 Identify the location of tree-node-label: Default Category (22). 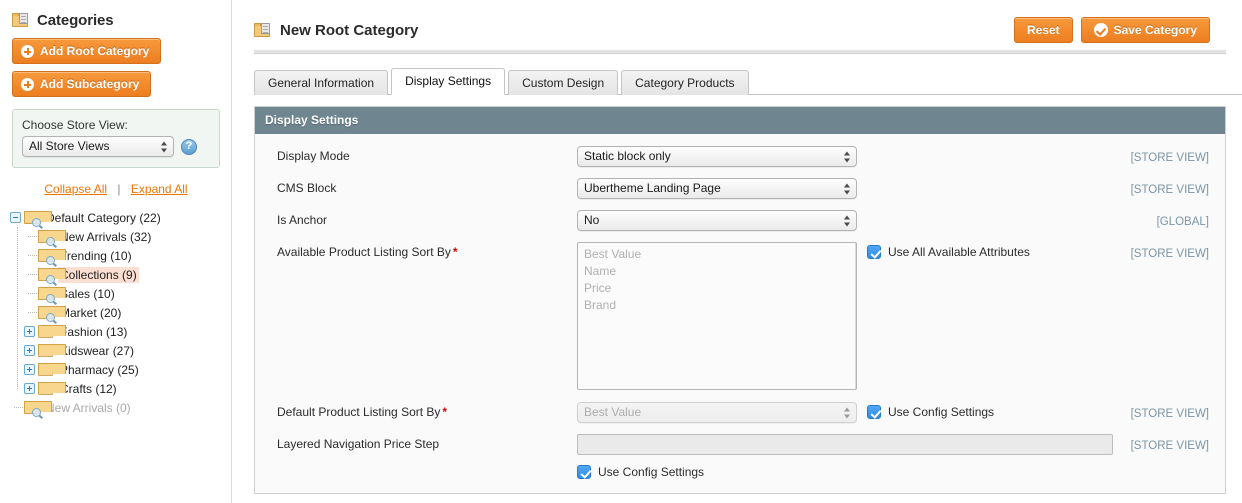
(103, 218).